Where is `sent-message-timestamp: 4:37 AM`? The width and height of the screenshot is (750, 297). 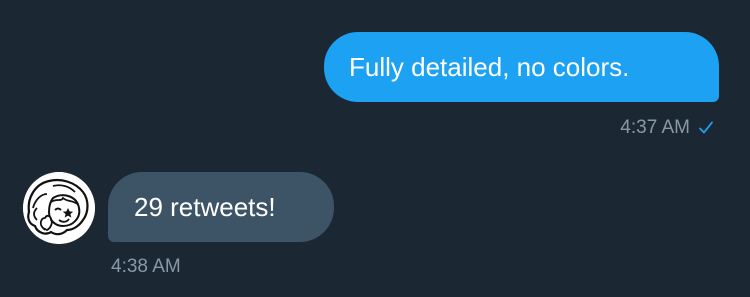 sent-message-timestamp: 4:37 AM is located at coordinates (655, 127).